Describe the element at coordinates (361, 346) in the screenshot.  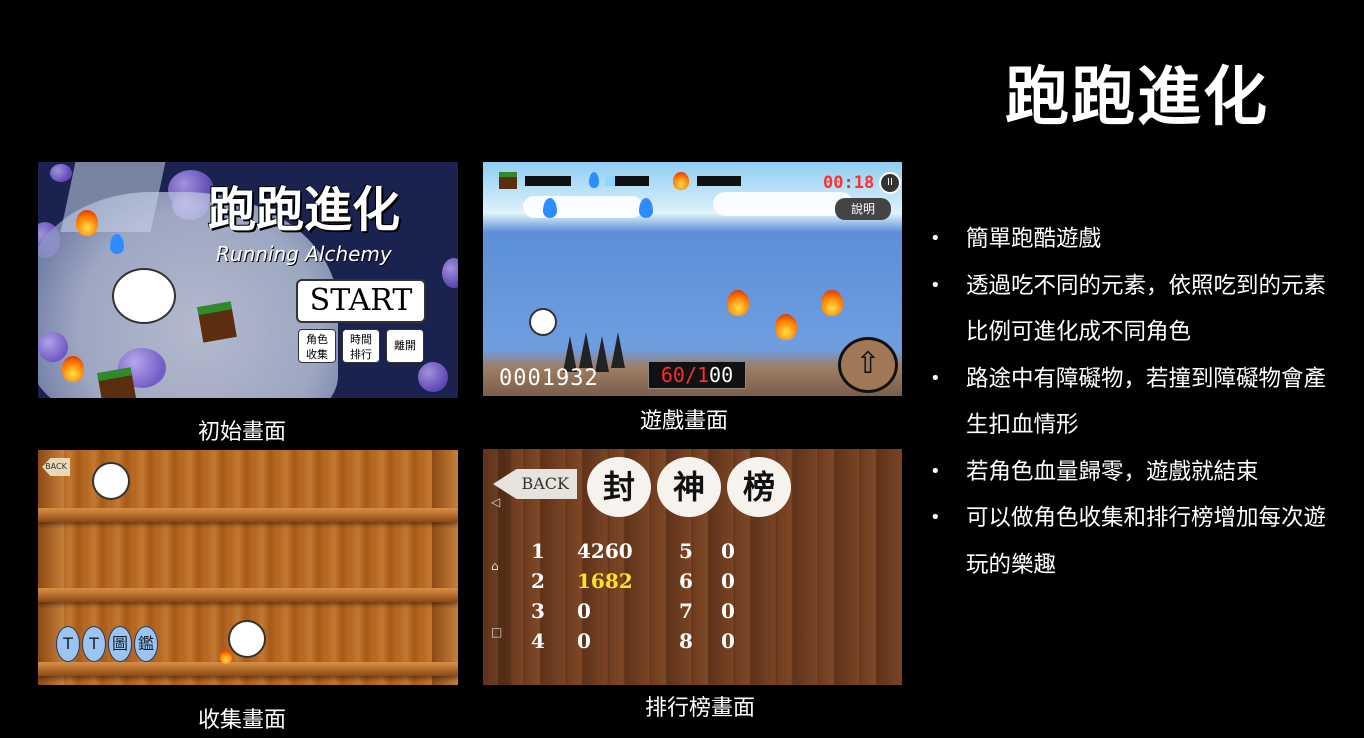
I see `time-ranking-button: 時間 排行` at that location.